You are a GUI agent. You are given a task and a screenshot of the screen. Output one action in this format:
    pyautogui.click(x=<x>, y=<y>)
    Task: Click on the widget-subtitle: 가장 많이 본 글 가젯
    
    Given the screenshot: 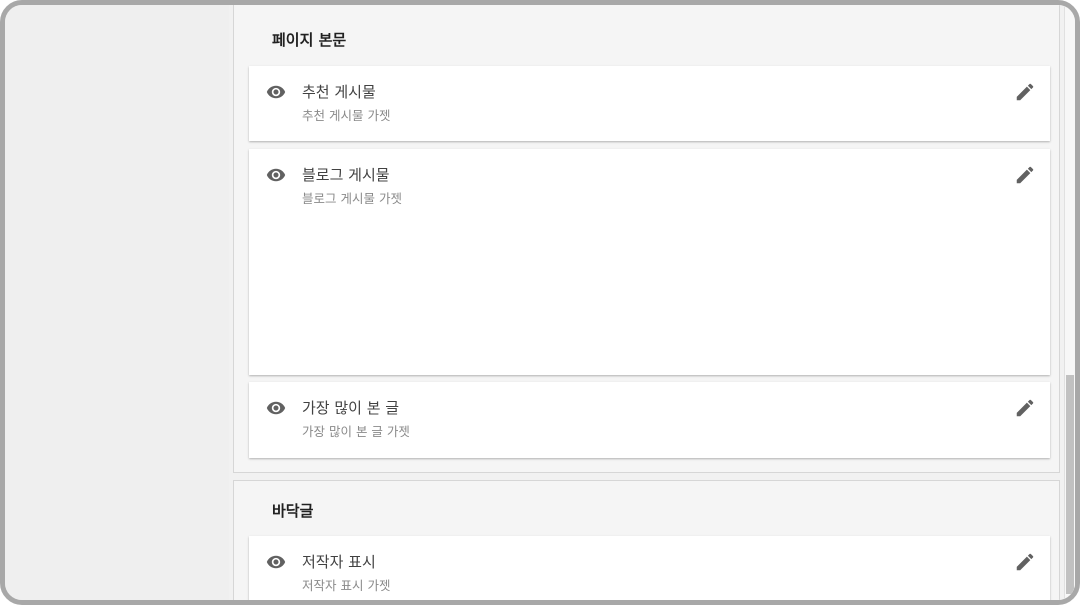 What is the action you would take?
    pyautogui.click(x=356, y=431)
    